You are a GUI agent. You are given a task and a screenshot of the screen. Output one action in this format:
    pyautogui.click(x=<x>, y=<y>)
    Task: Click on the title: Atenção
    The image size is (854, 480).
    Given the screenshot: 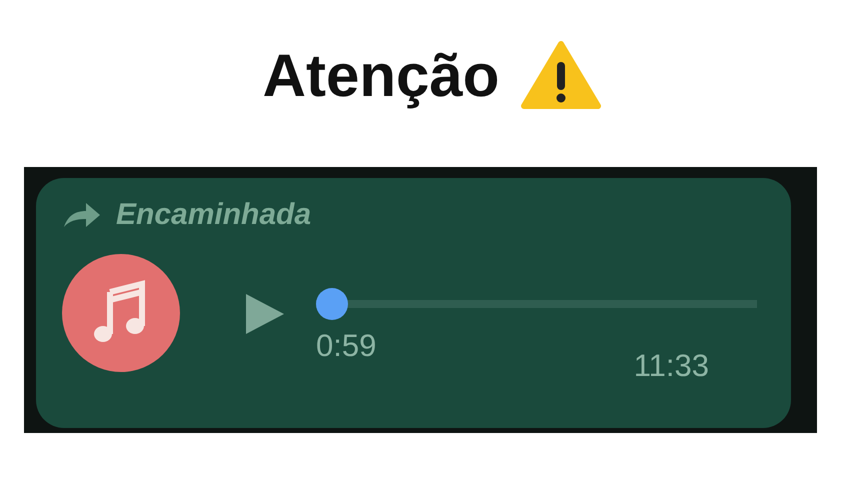 What is the action you would take?
    pyautogui.click(x=381, y=75)
    